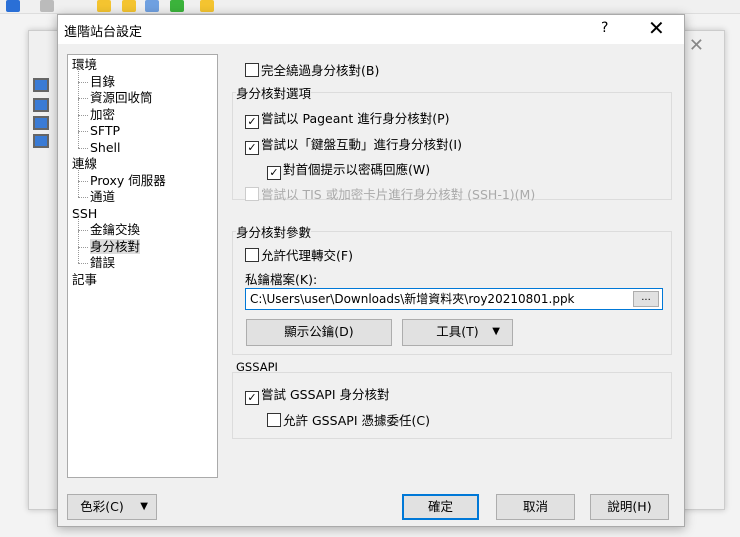  What do you see at coordinates (47, 6) in the screenshot?
I see `forward-icon` at bounding box center [47, 6].